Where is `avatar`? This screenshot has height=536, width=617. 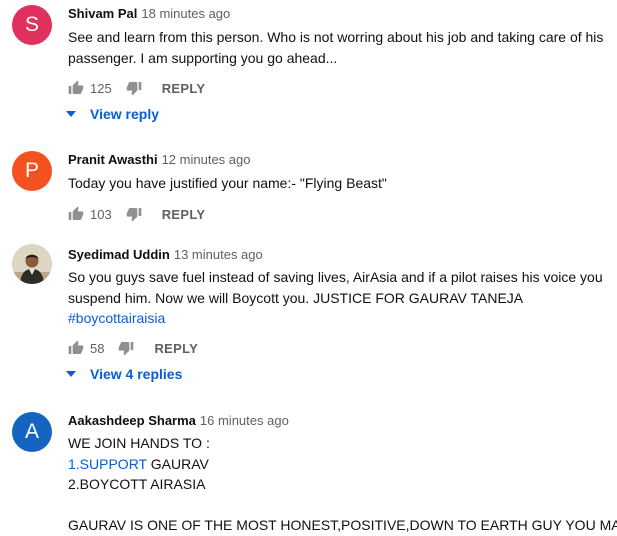
avatar is located at coordinates (32, 264).